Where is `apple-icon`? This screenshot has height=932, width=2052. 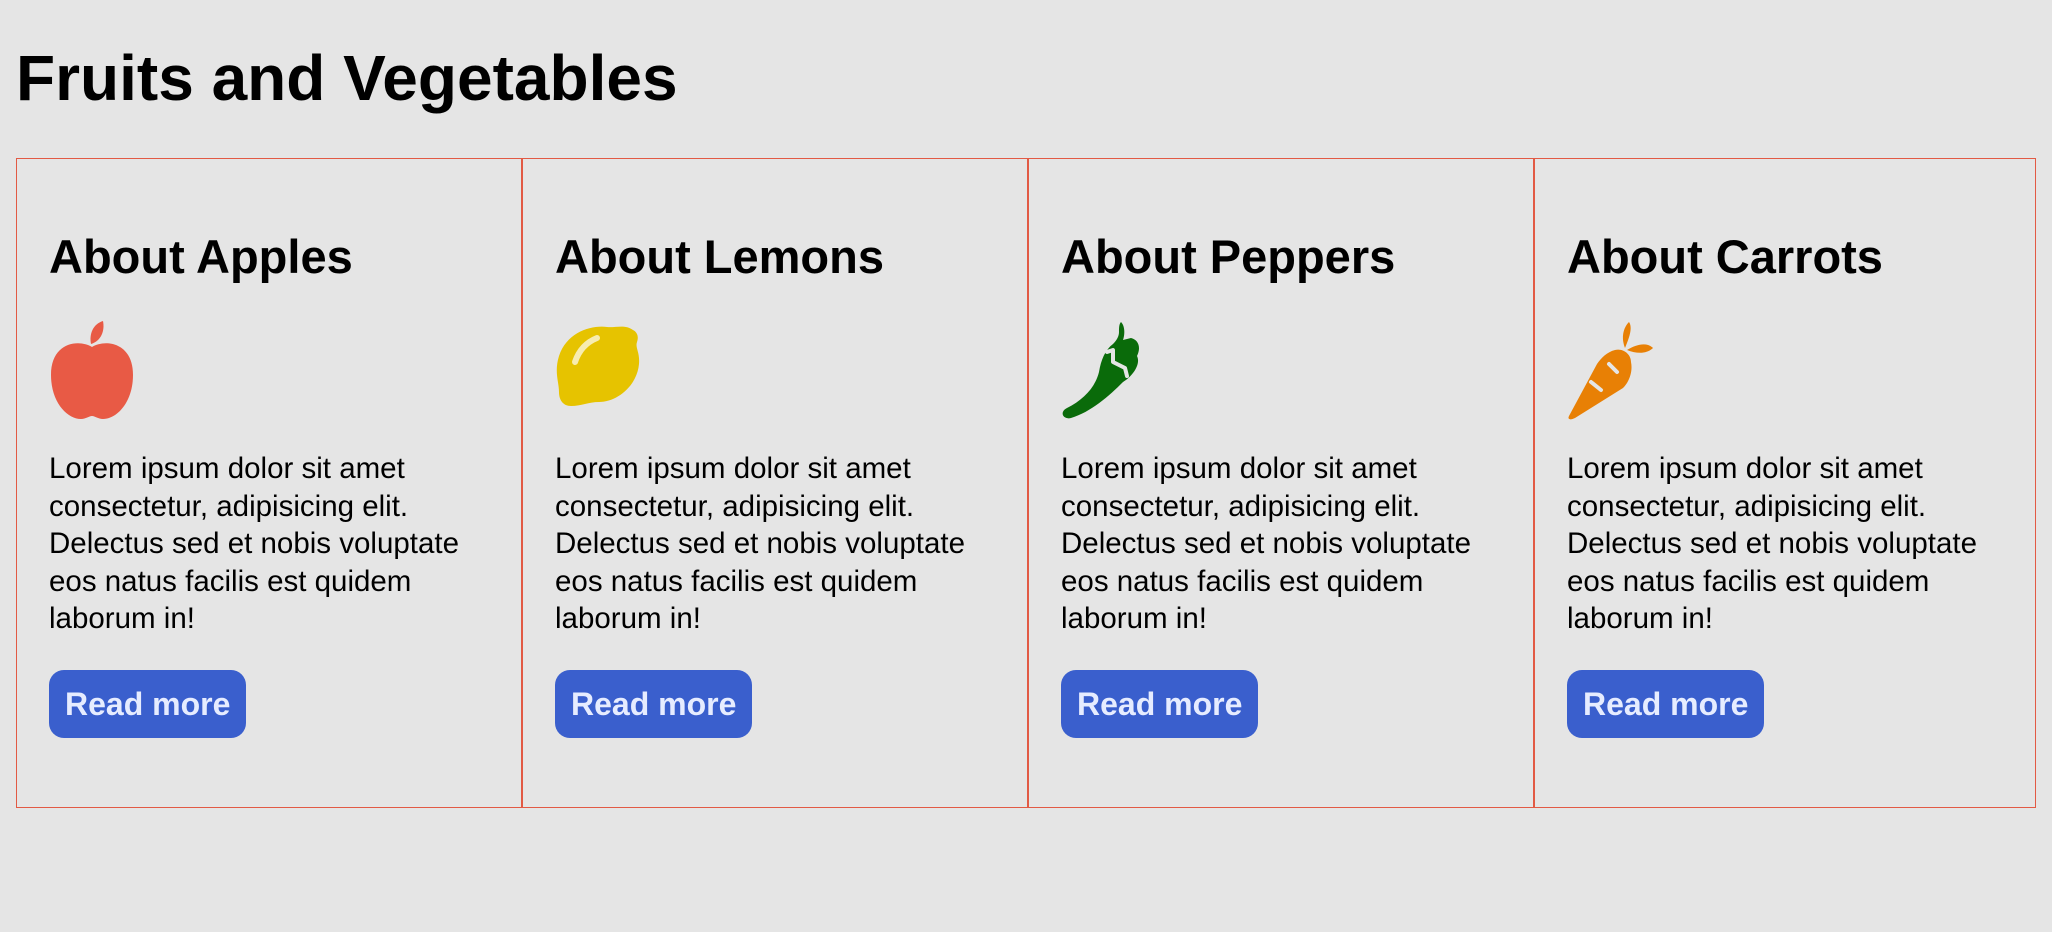 apple-icon is located at coordinates (92, 370).